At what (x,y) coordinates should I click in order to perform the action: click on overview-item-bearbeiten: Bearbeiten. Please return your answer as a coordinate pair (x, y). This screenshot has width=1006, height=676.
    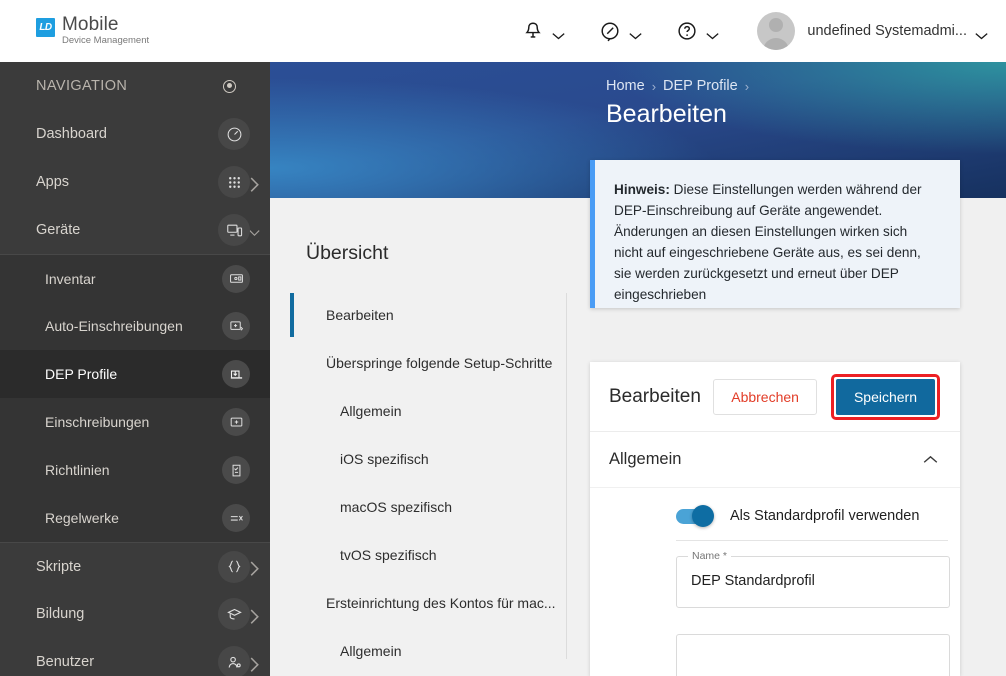
    Looking at the image, I should click on (430, 315).